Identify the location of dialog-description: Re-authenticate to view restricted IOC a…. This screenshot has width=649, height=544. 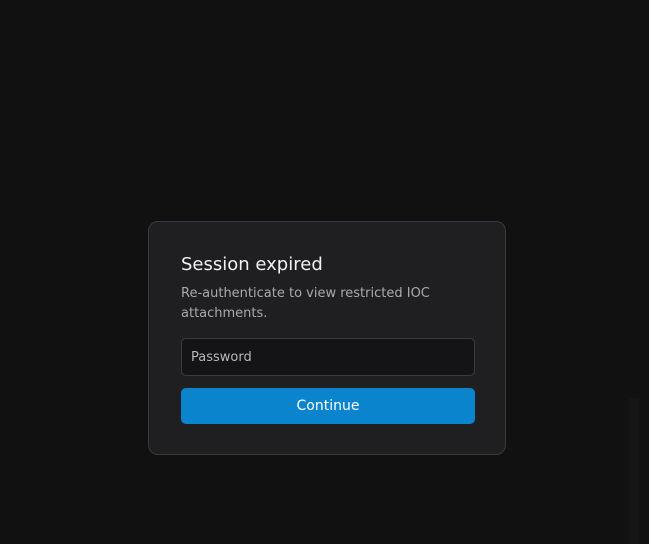
(305, 303).